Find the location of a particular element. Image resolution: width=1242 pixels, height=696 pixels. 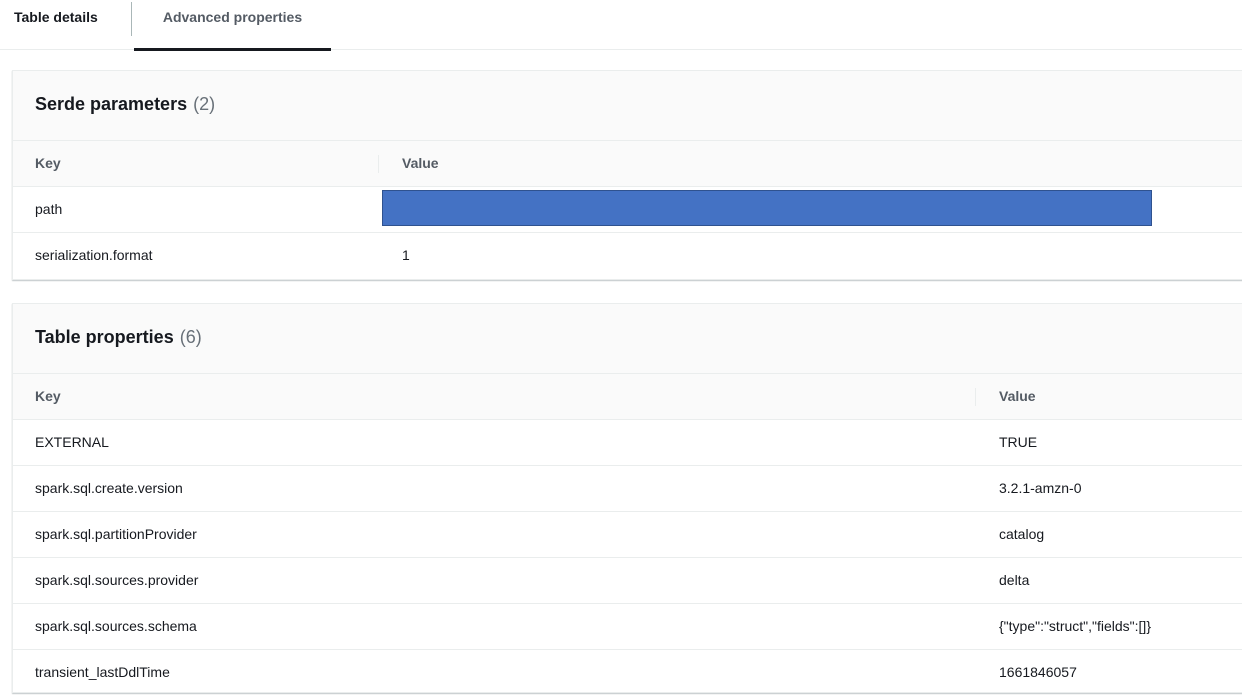

row-key: spark.sql.sources.provider is located at coordinates (117, 580).